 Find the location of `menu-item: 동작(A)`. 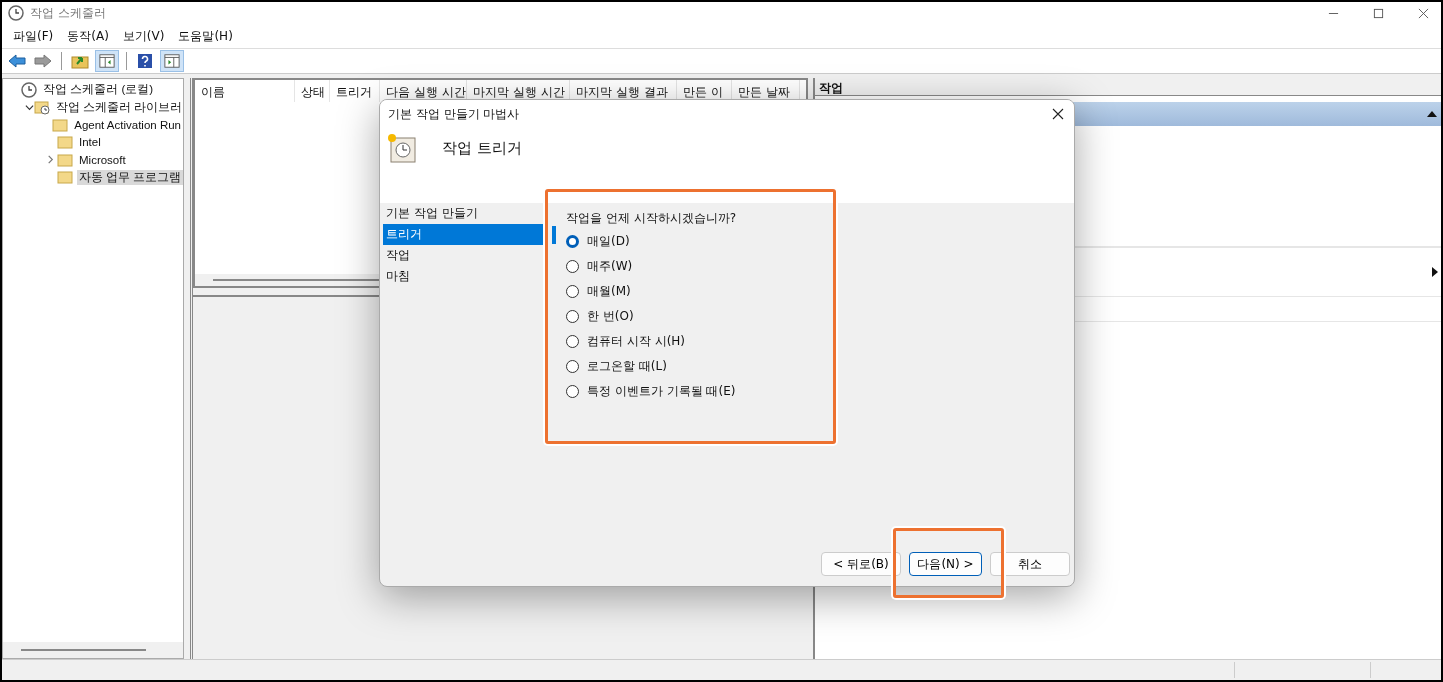

menu-item: 동작(A) is located at coordinates (88, 36).